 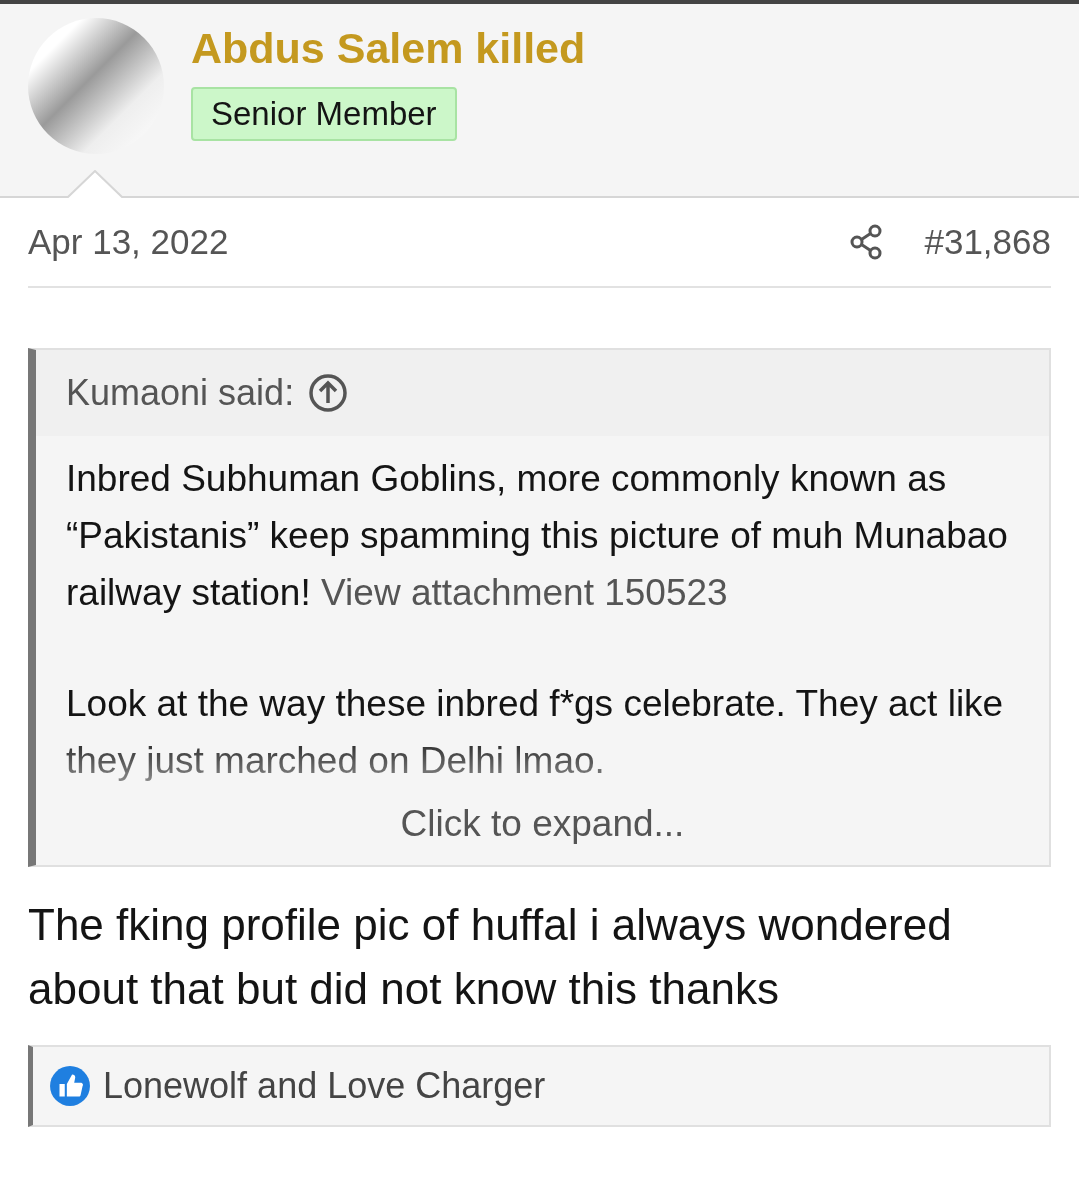 What do you see at coordinates (524, 592) in the screenshot?
I see `attachment-link: View attachment 150523` at bounding box center [524, 592].